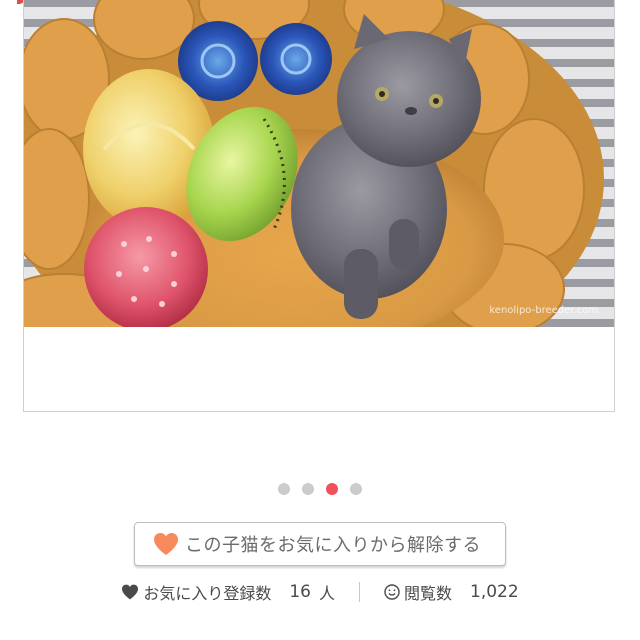  What do you see at coordinates (332, 489) in the screenshot?
I see `carousel-dot-3-active` at bounding box center [332, 489].